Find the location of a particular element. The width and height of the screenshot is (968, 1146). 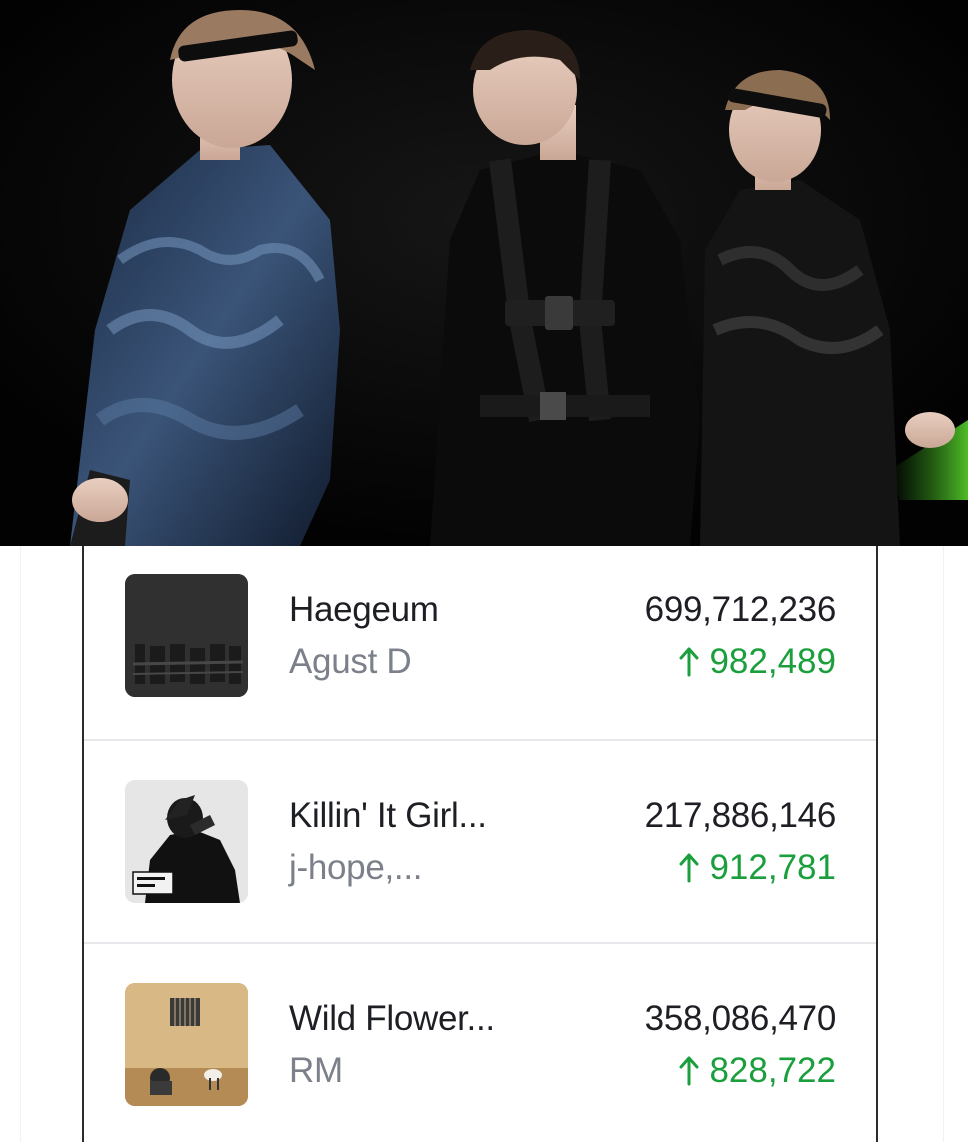

total-streams: 699,712,236 is located at coordinates (740, 609).